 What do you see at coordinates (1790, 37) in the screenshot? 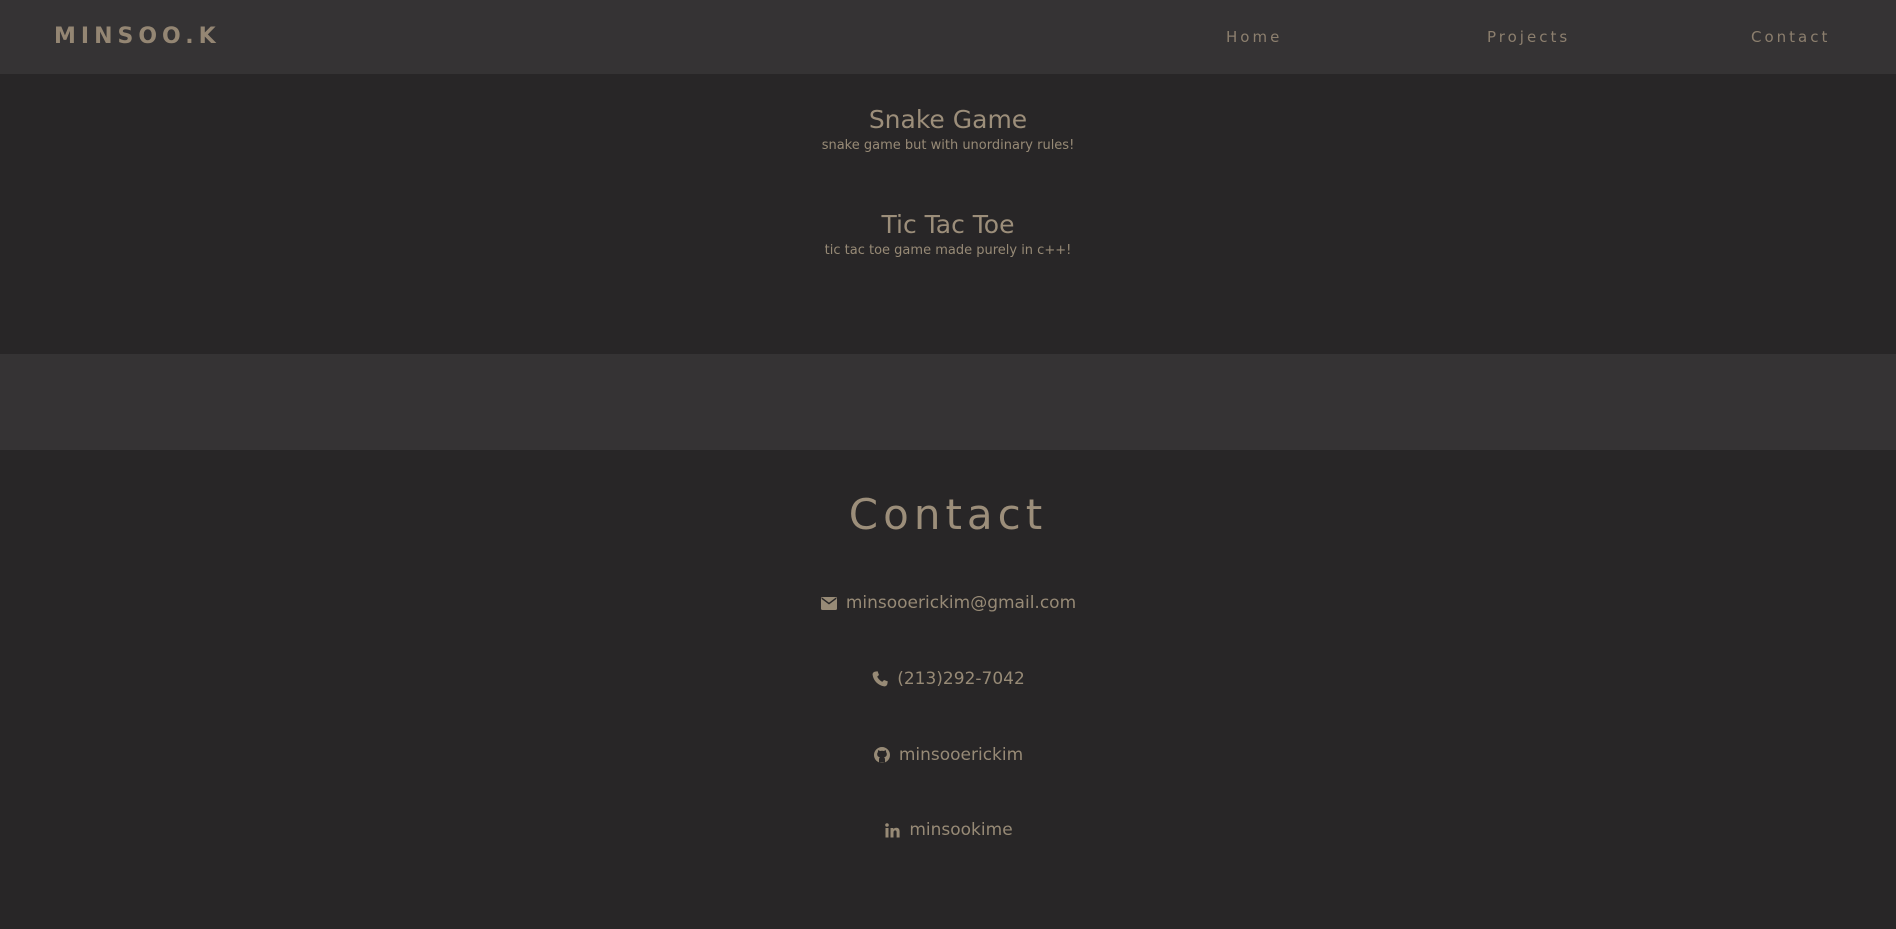
I see `nav-link-contact: Contact` at bounding box center [1790, 37].